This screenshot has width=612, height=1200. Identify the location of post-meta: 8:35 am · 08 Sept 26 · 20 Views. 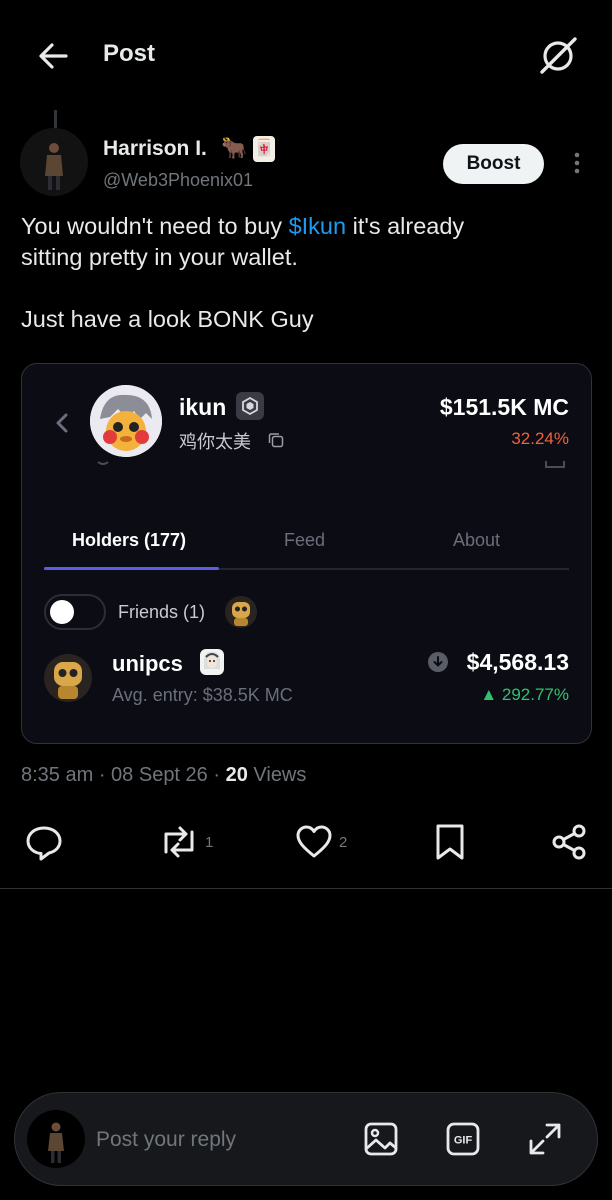
(164, 775).